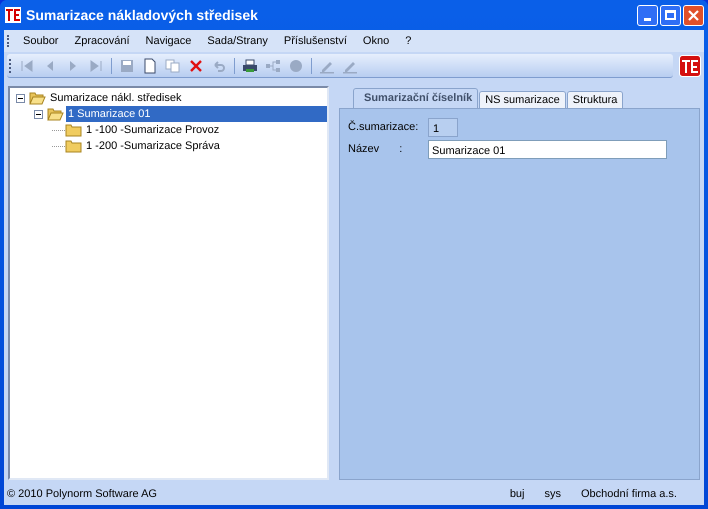 This screenshot has height=509, width=708. I want to click on maximize-button, so click(670, 15).